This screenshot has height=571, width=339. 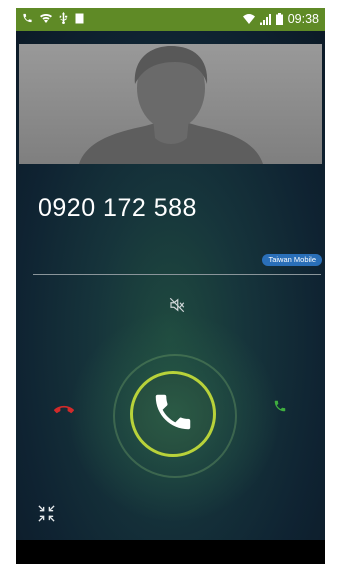 What do you see at coordinates (170, 19) in the screenshot?
I see `status-bar: 09:38` at bounding box center [170, 19].